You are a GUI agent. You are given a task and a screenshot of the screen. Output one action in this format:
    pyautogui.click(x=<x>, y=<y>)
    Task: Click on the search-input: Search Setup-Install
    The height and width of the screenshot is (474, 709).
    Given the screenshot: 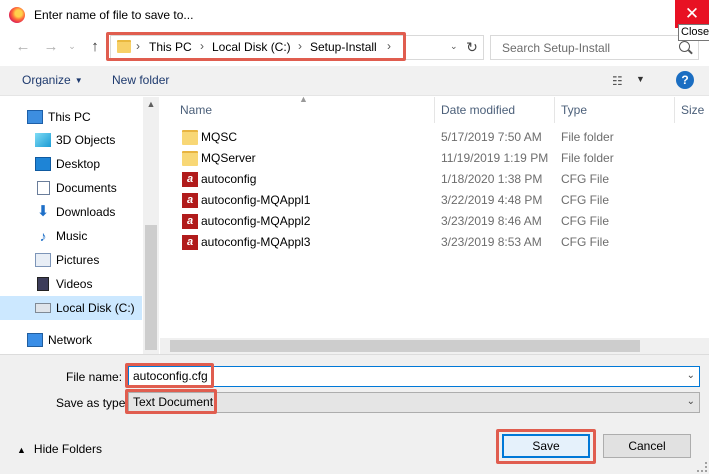 What is the action you would take?
    pyautogui.click(x=556, y=48)
    